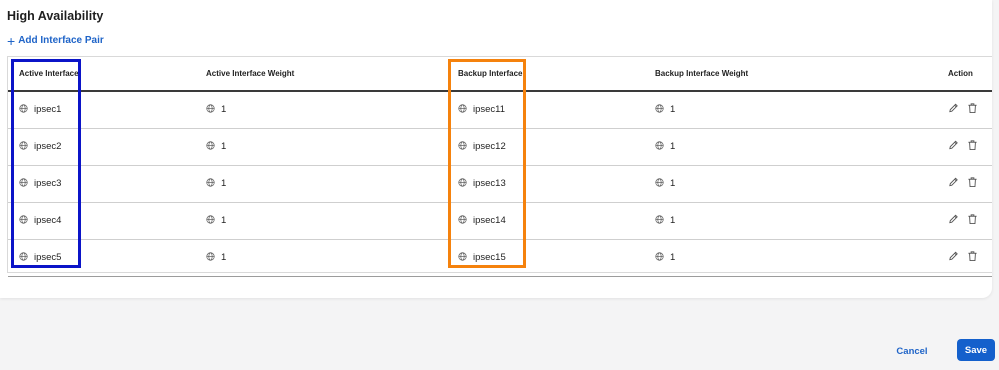 This screenshot has width=999, height=370. What do you see at coordinates (101, 147) in the screenshot?
I see `active-interface-cell: ipsec2` at bounding box center [101, 147].